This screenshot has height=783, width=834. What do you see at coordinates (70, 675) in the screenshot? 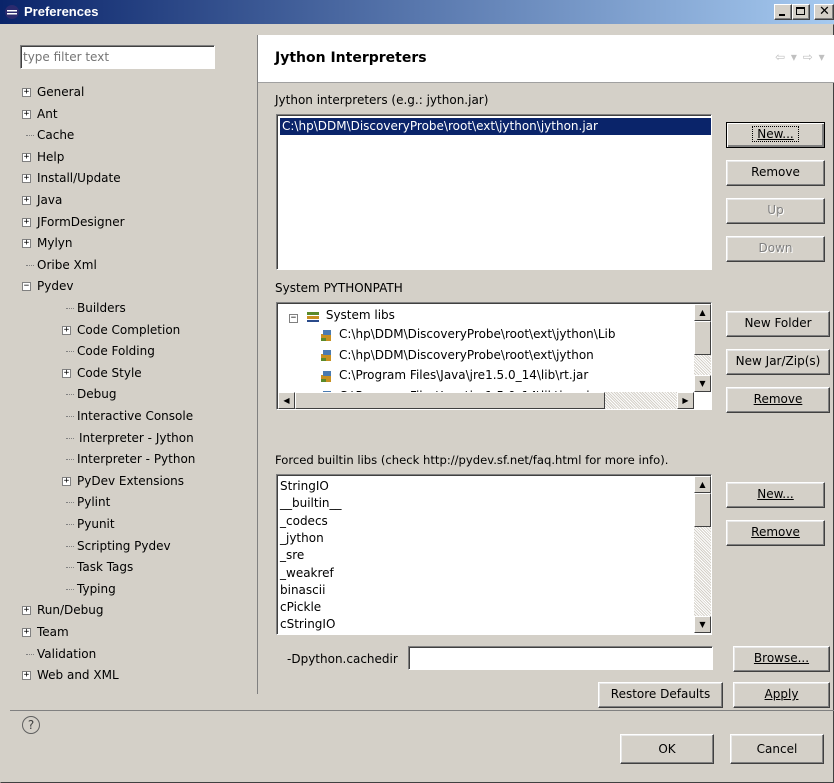
I see `tree-item: + Web and XML` at bounding box center [70, 675].